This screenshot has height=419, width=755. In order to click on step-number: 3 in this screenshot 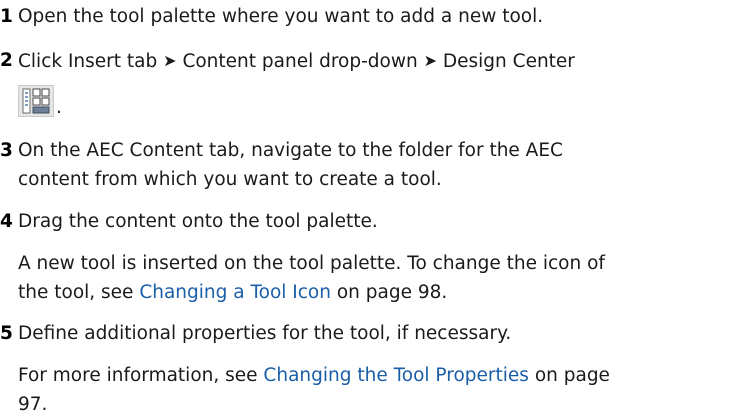, I will do `click(6, 150)`.